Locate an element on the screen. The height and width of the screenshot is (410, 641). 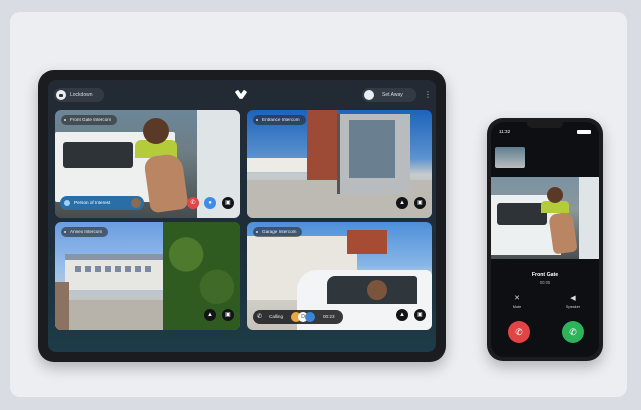
camera-tile-entrance: Entrance Intercom ▲ ▣ is located at coordinates (339, 164).